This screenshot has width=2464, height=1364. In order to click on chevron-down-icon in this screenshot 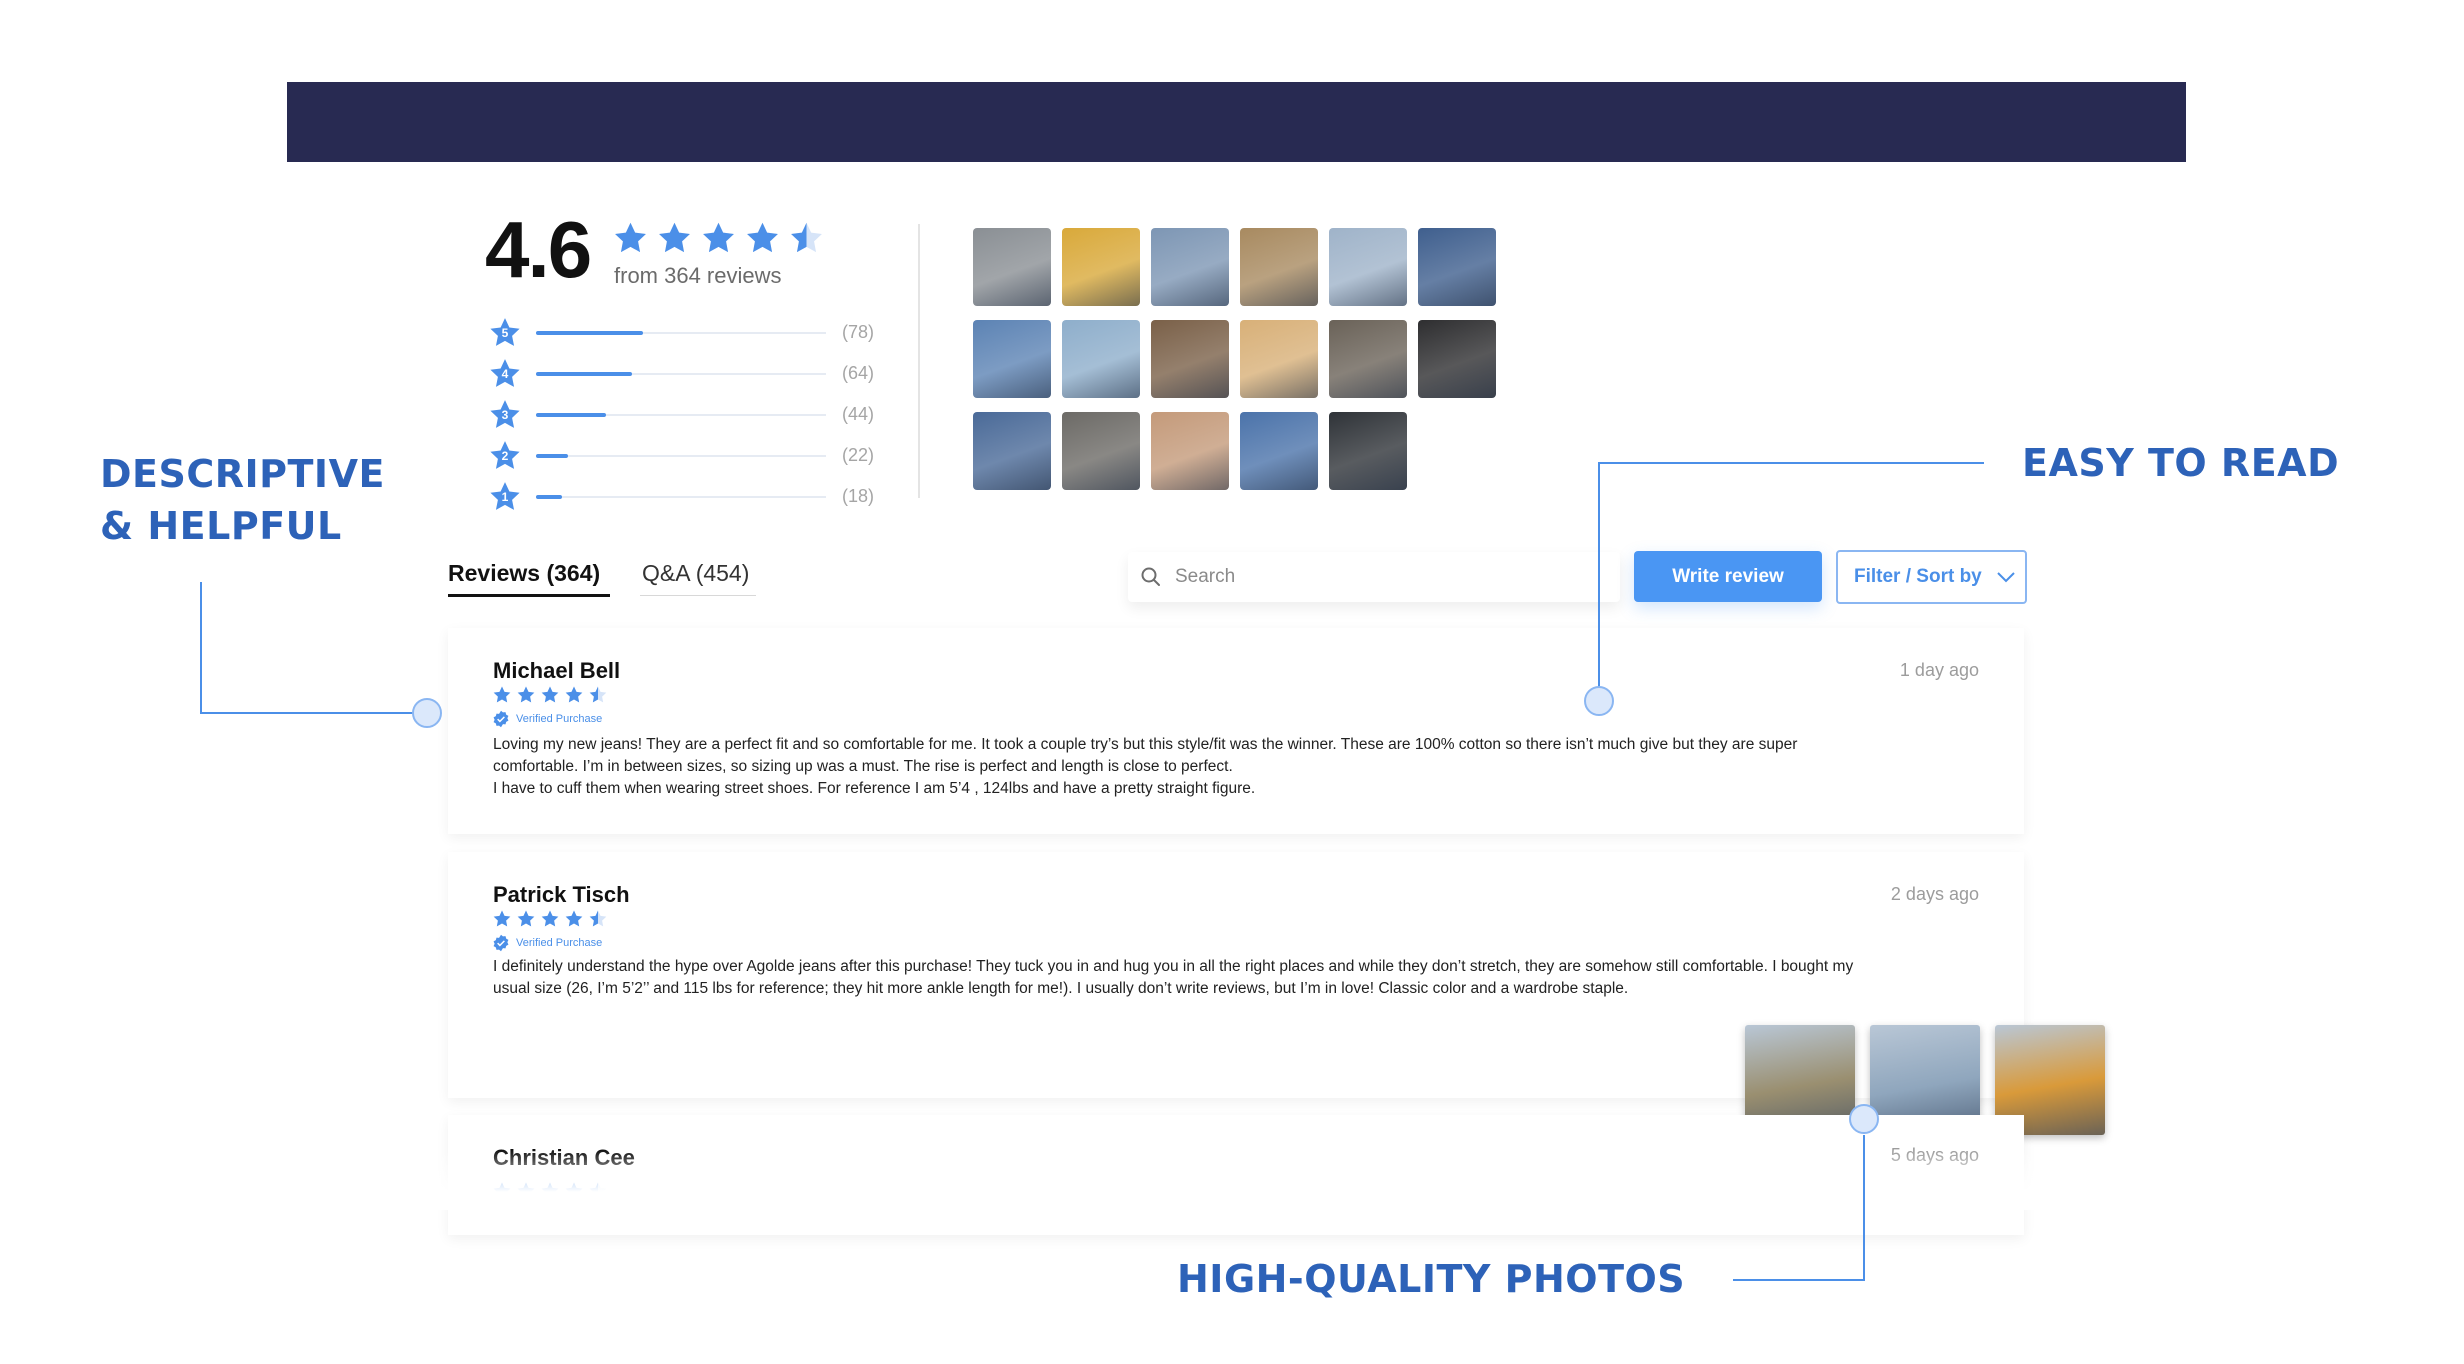, I will do `click(2006, 577)`.